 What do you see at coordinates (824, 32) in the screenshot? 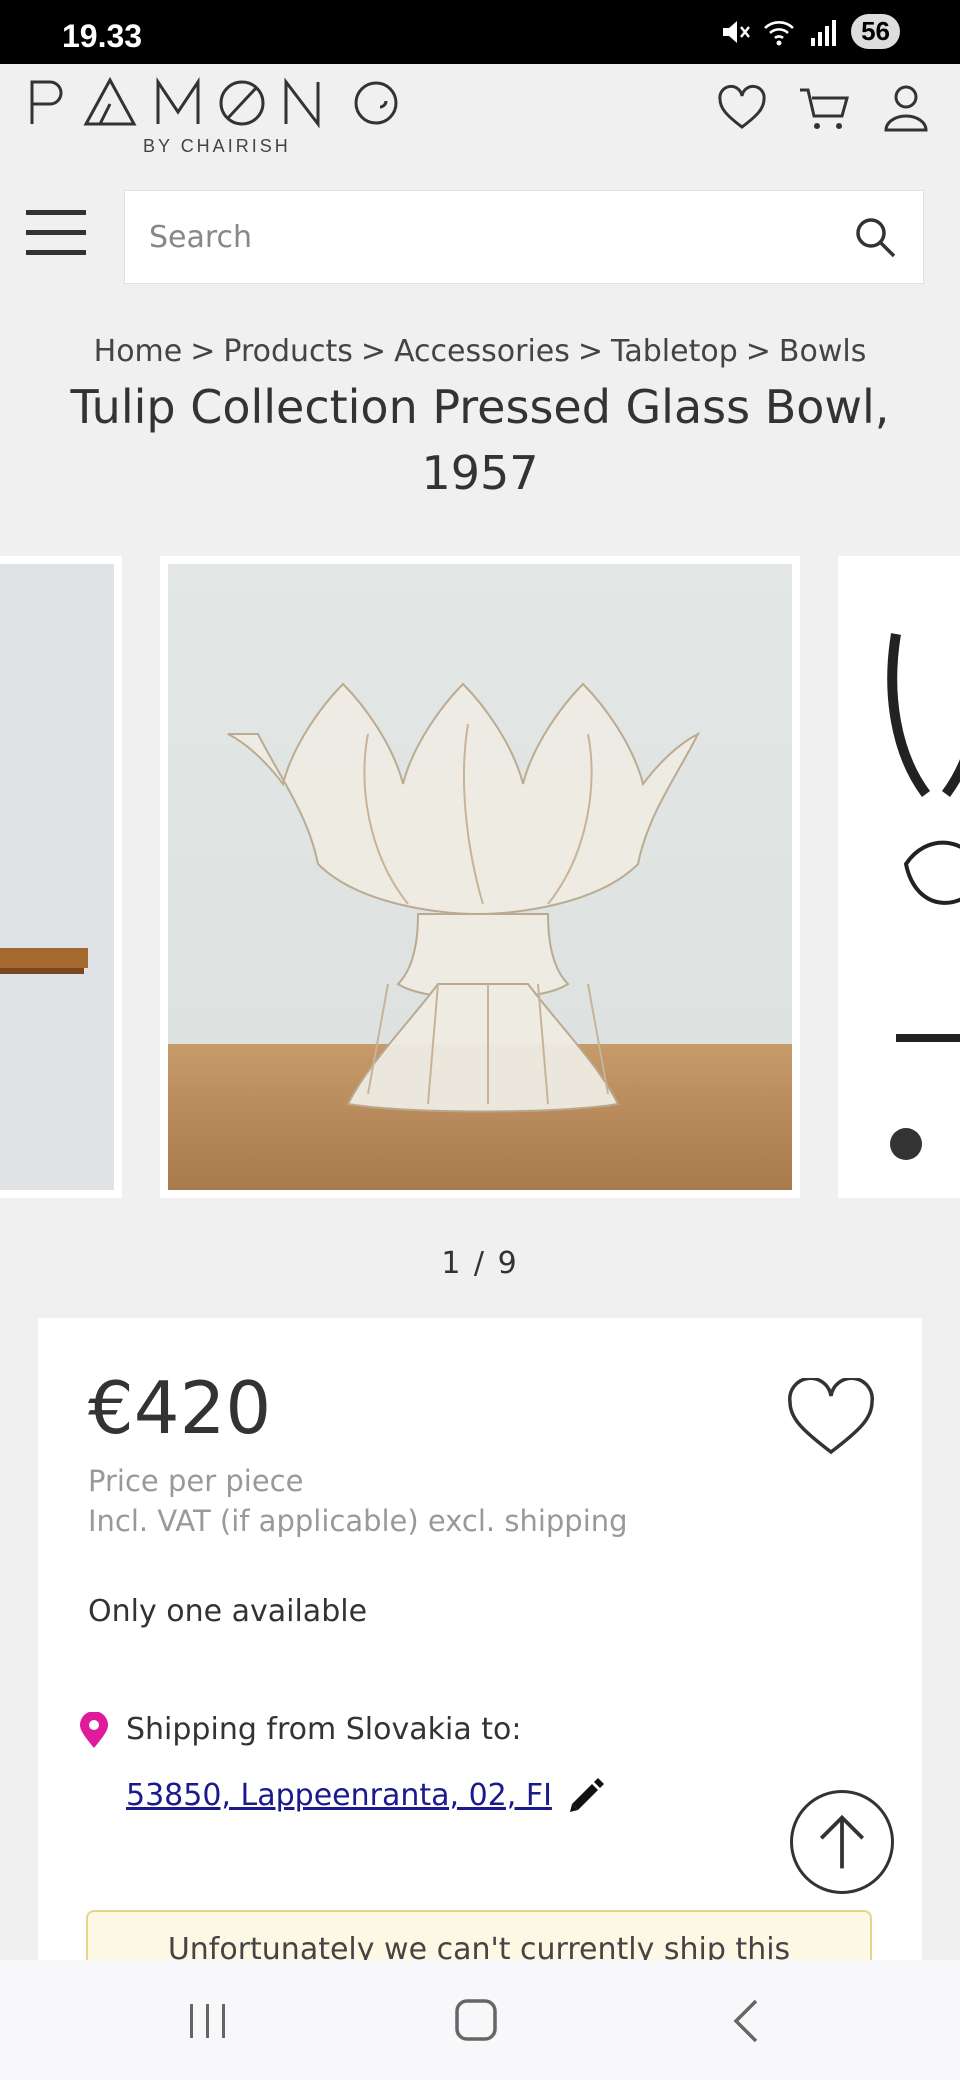
I see `signal-icon` at bounding box center [824, 32].